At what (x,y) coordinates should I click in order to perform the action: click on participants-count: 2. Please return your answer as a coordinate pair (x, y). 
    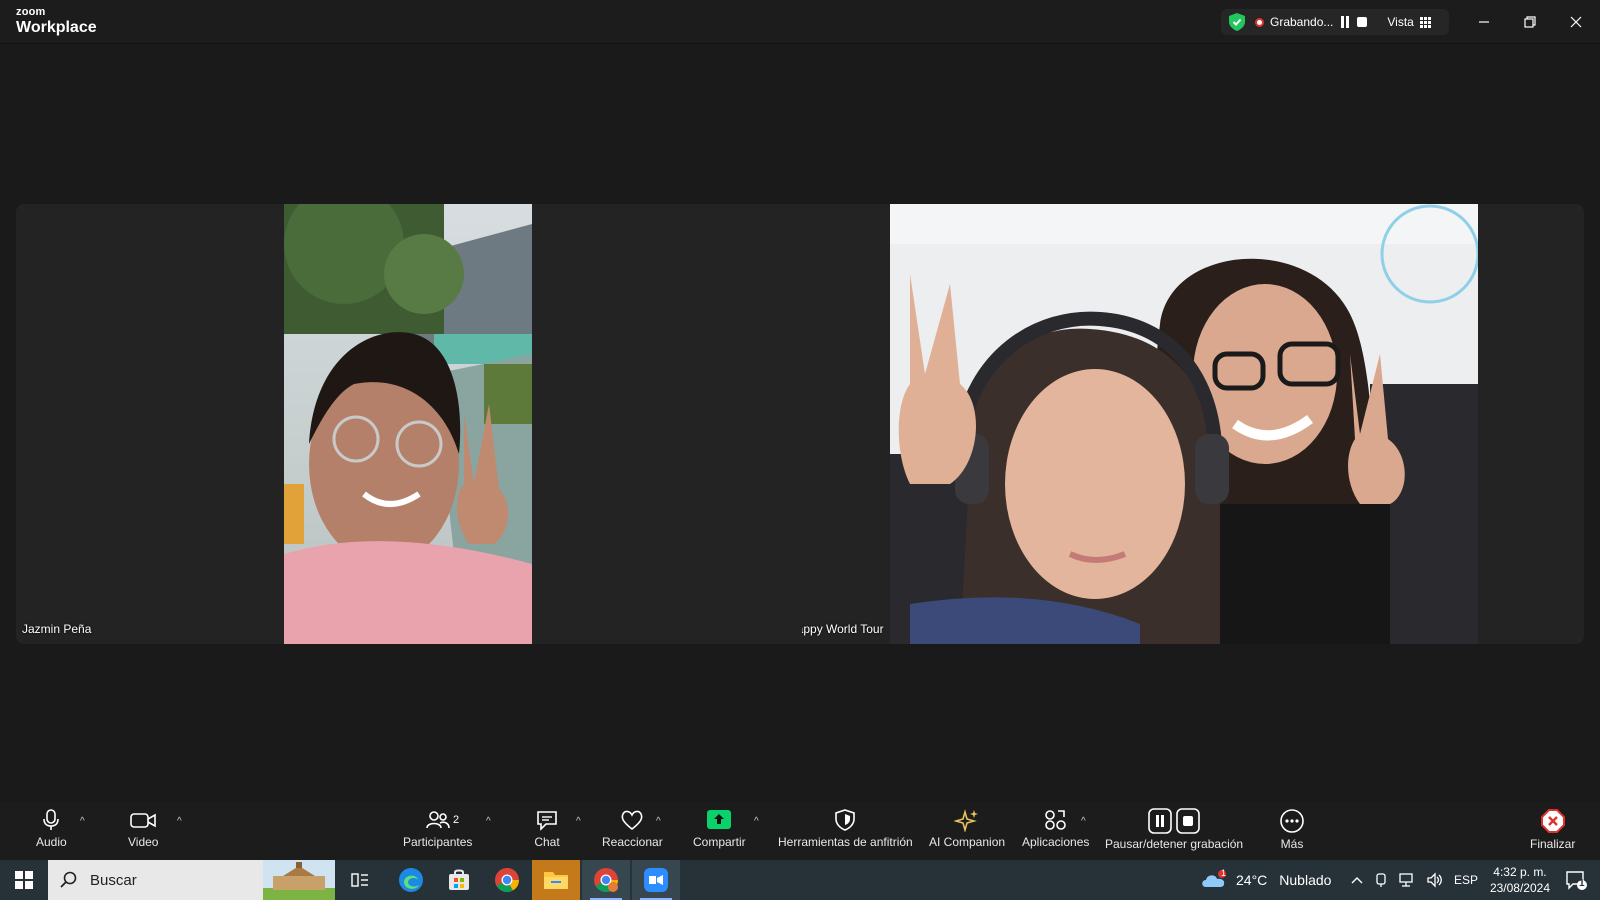
    Looking at the image, I should click on (456, 820).